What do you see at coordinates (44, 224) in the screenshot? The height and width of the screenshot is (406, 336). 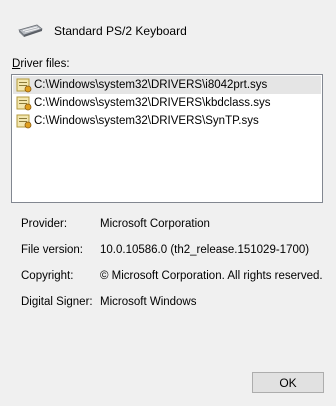 I see `provider-label: Provider:` at bounding box center [44, 224].